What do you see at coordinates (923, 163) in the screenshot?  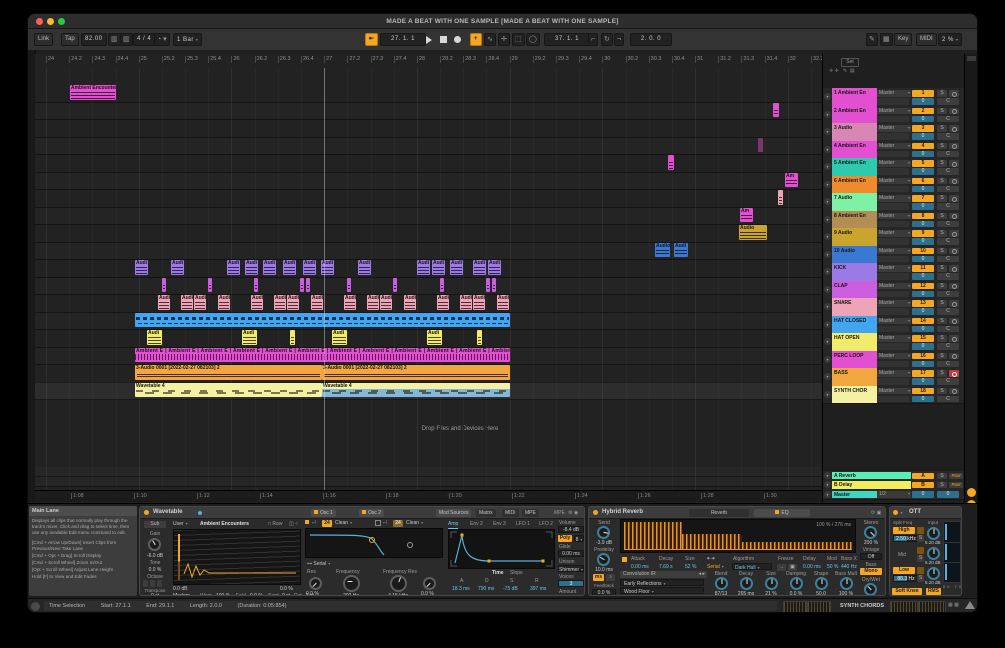 I see `track-number: 5` at bounding box center [923, 163].